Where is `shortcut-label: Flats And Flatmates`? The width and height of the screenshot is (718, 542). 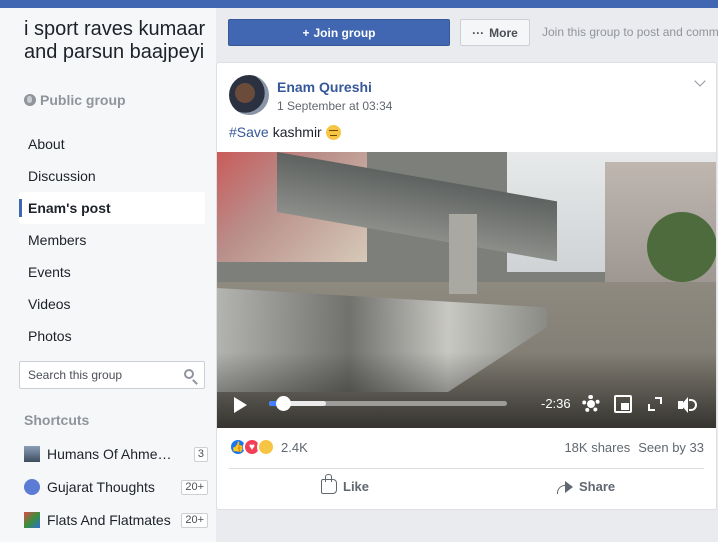
shortcut-label: Flats And Flatmates is located at coordinates (109, 520).